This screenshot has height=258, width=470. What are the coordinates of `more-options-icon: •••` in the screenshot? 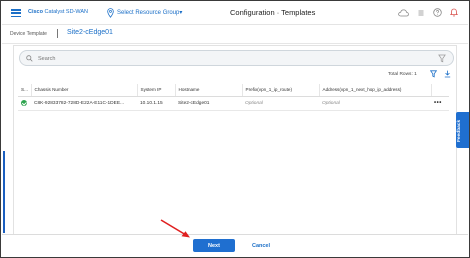 It's located at (438, 103).